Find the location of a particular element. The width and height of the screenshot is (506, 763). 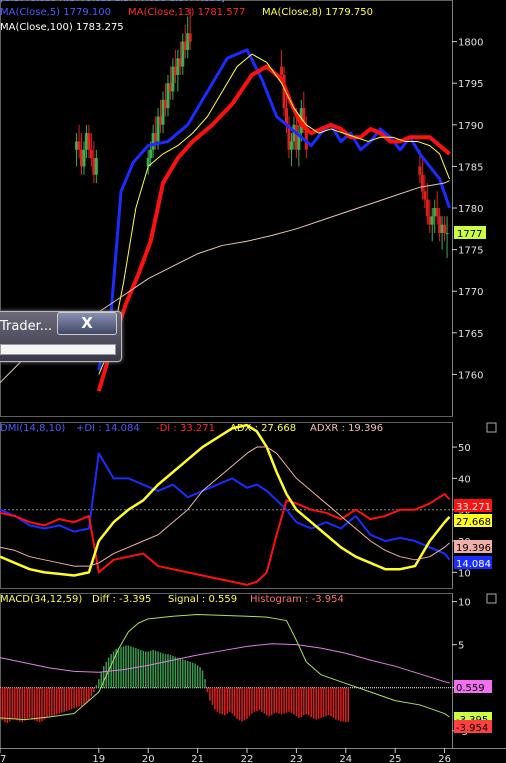

macd-tick-label: 10 is located at coordinates (464, 603).